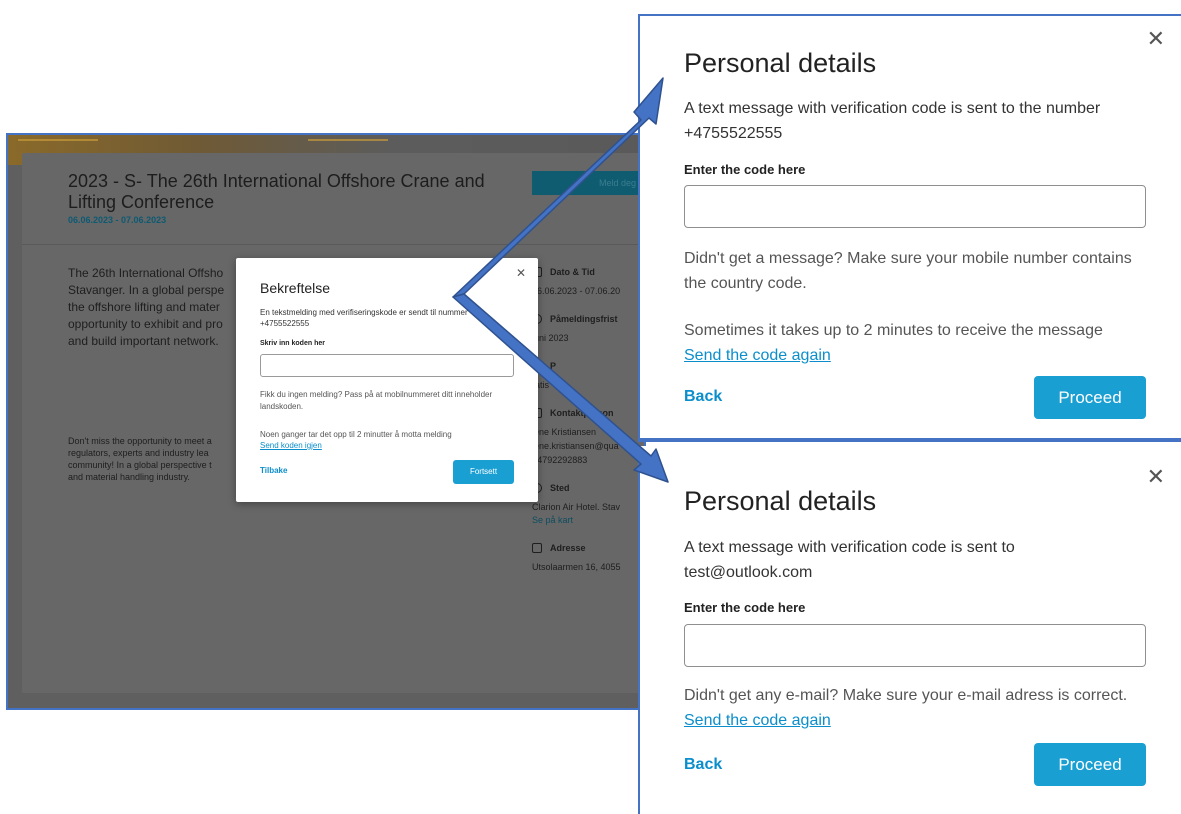 The width and height of the screenshot is (1181, 814). Describe the element at coordinates (483, 472) in the screenshot. I see `proceed-button: Fortsett` at that location.